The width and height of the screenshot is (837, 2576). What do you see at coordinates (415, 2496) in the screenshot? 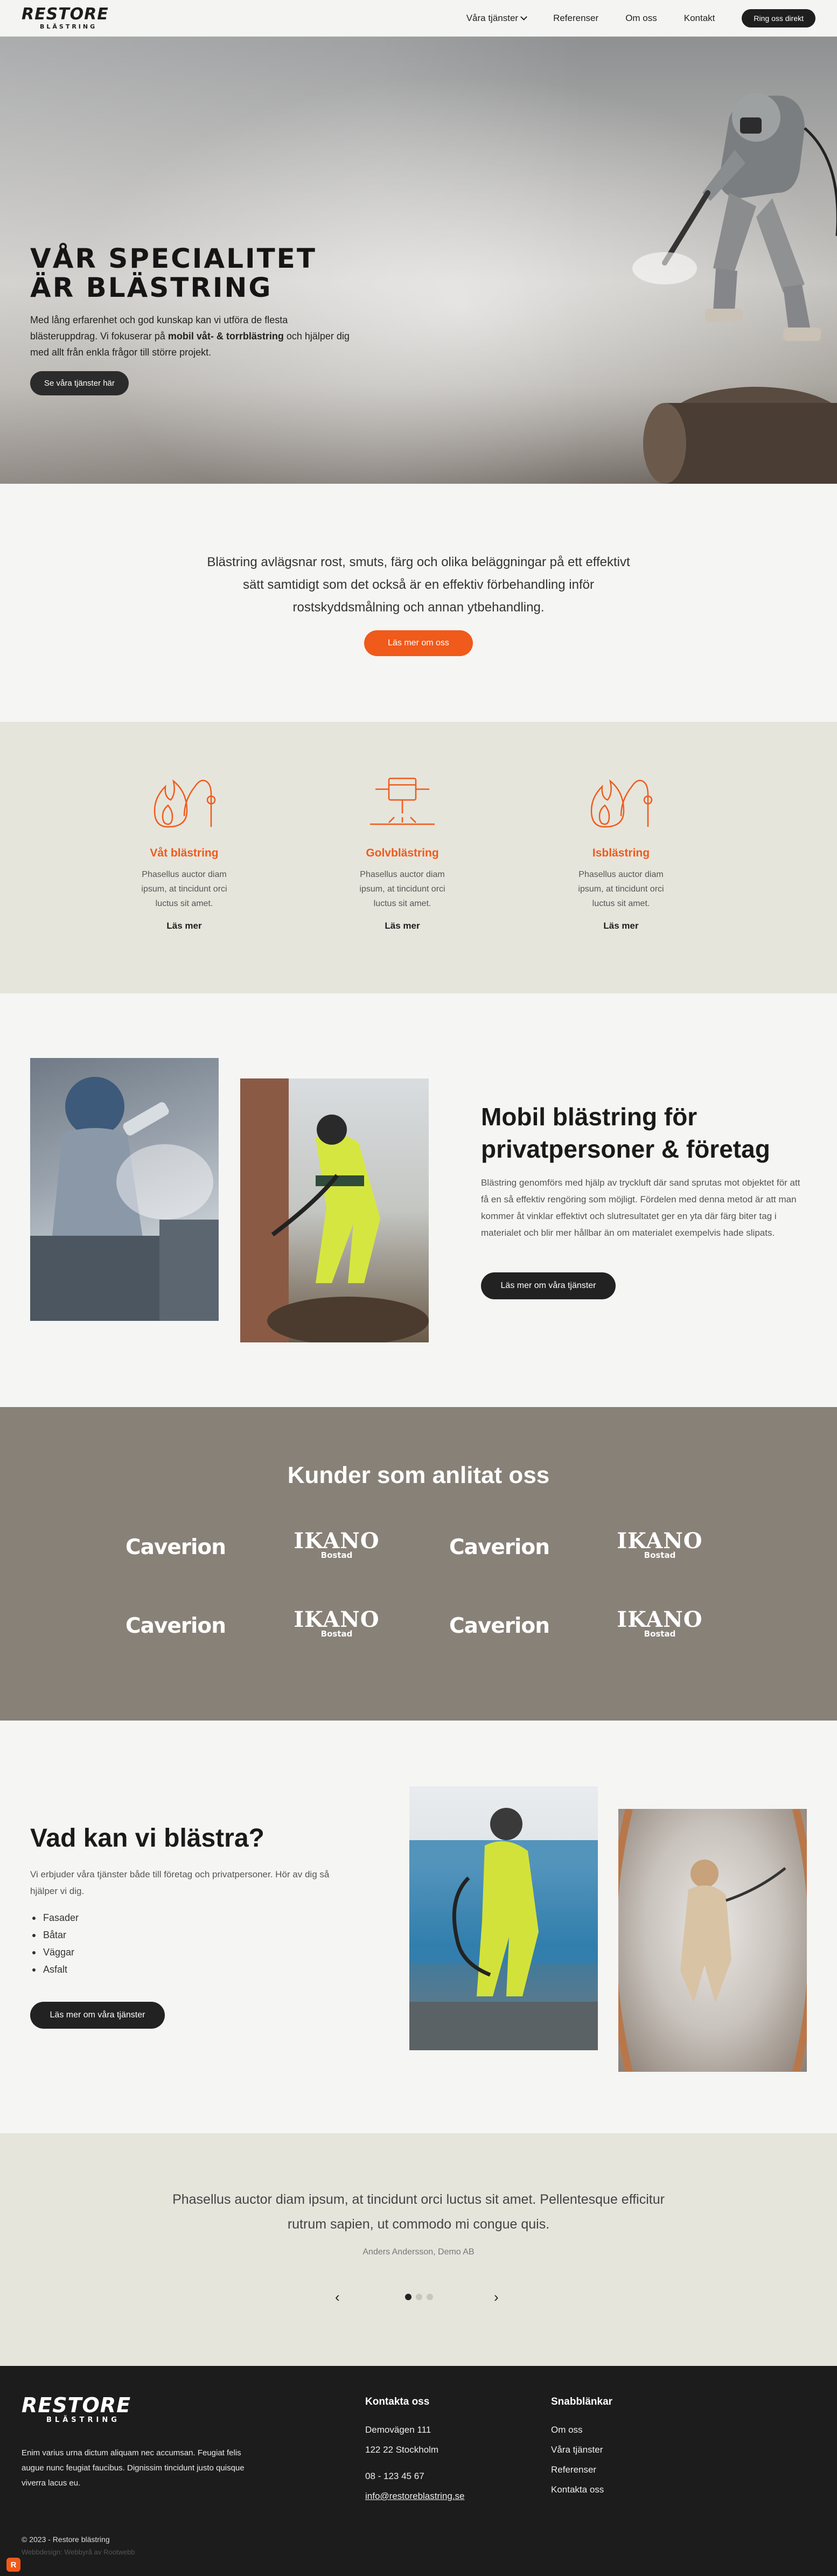
I see `footer-email-link: info@restoreblastring.se` at bounding box center [415, 2496].